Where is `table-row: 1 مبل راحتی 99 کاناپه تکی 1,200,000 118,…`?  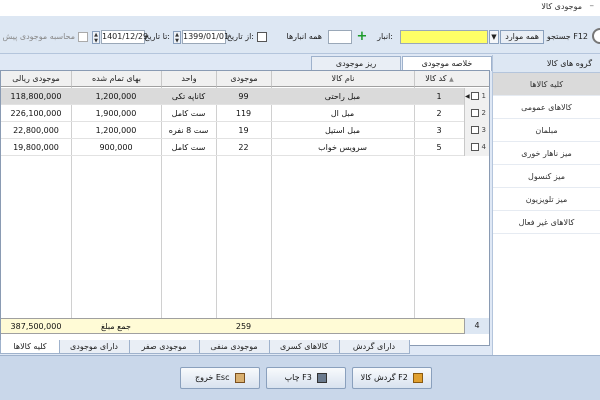
table-row: 1 مبل راحتی 99 کاناپه تکی 1,200,000 118,… is located at coordinates (245, 96).